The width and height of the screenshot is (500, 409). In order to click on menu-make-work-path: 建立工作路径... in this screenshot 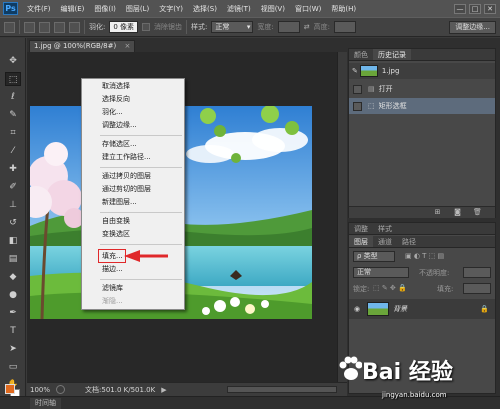, I will do `click(126, 157)`.